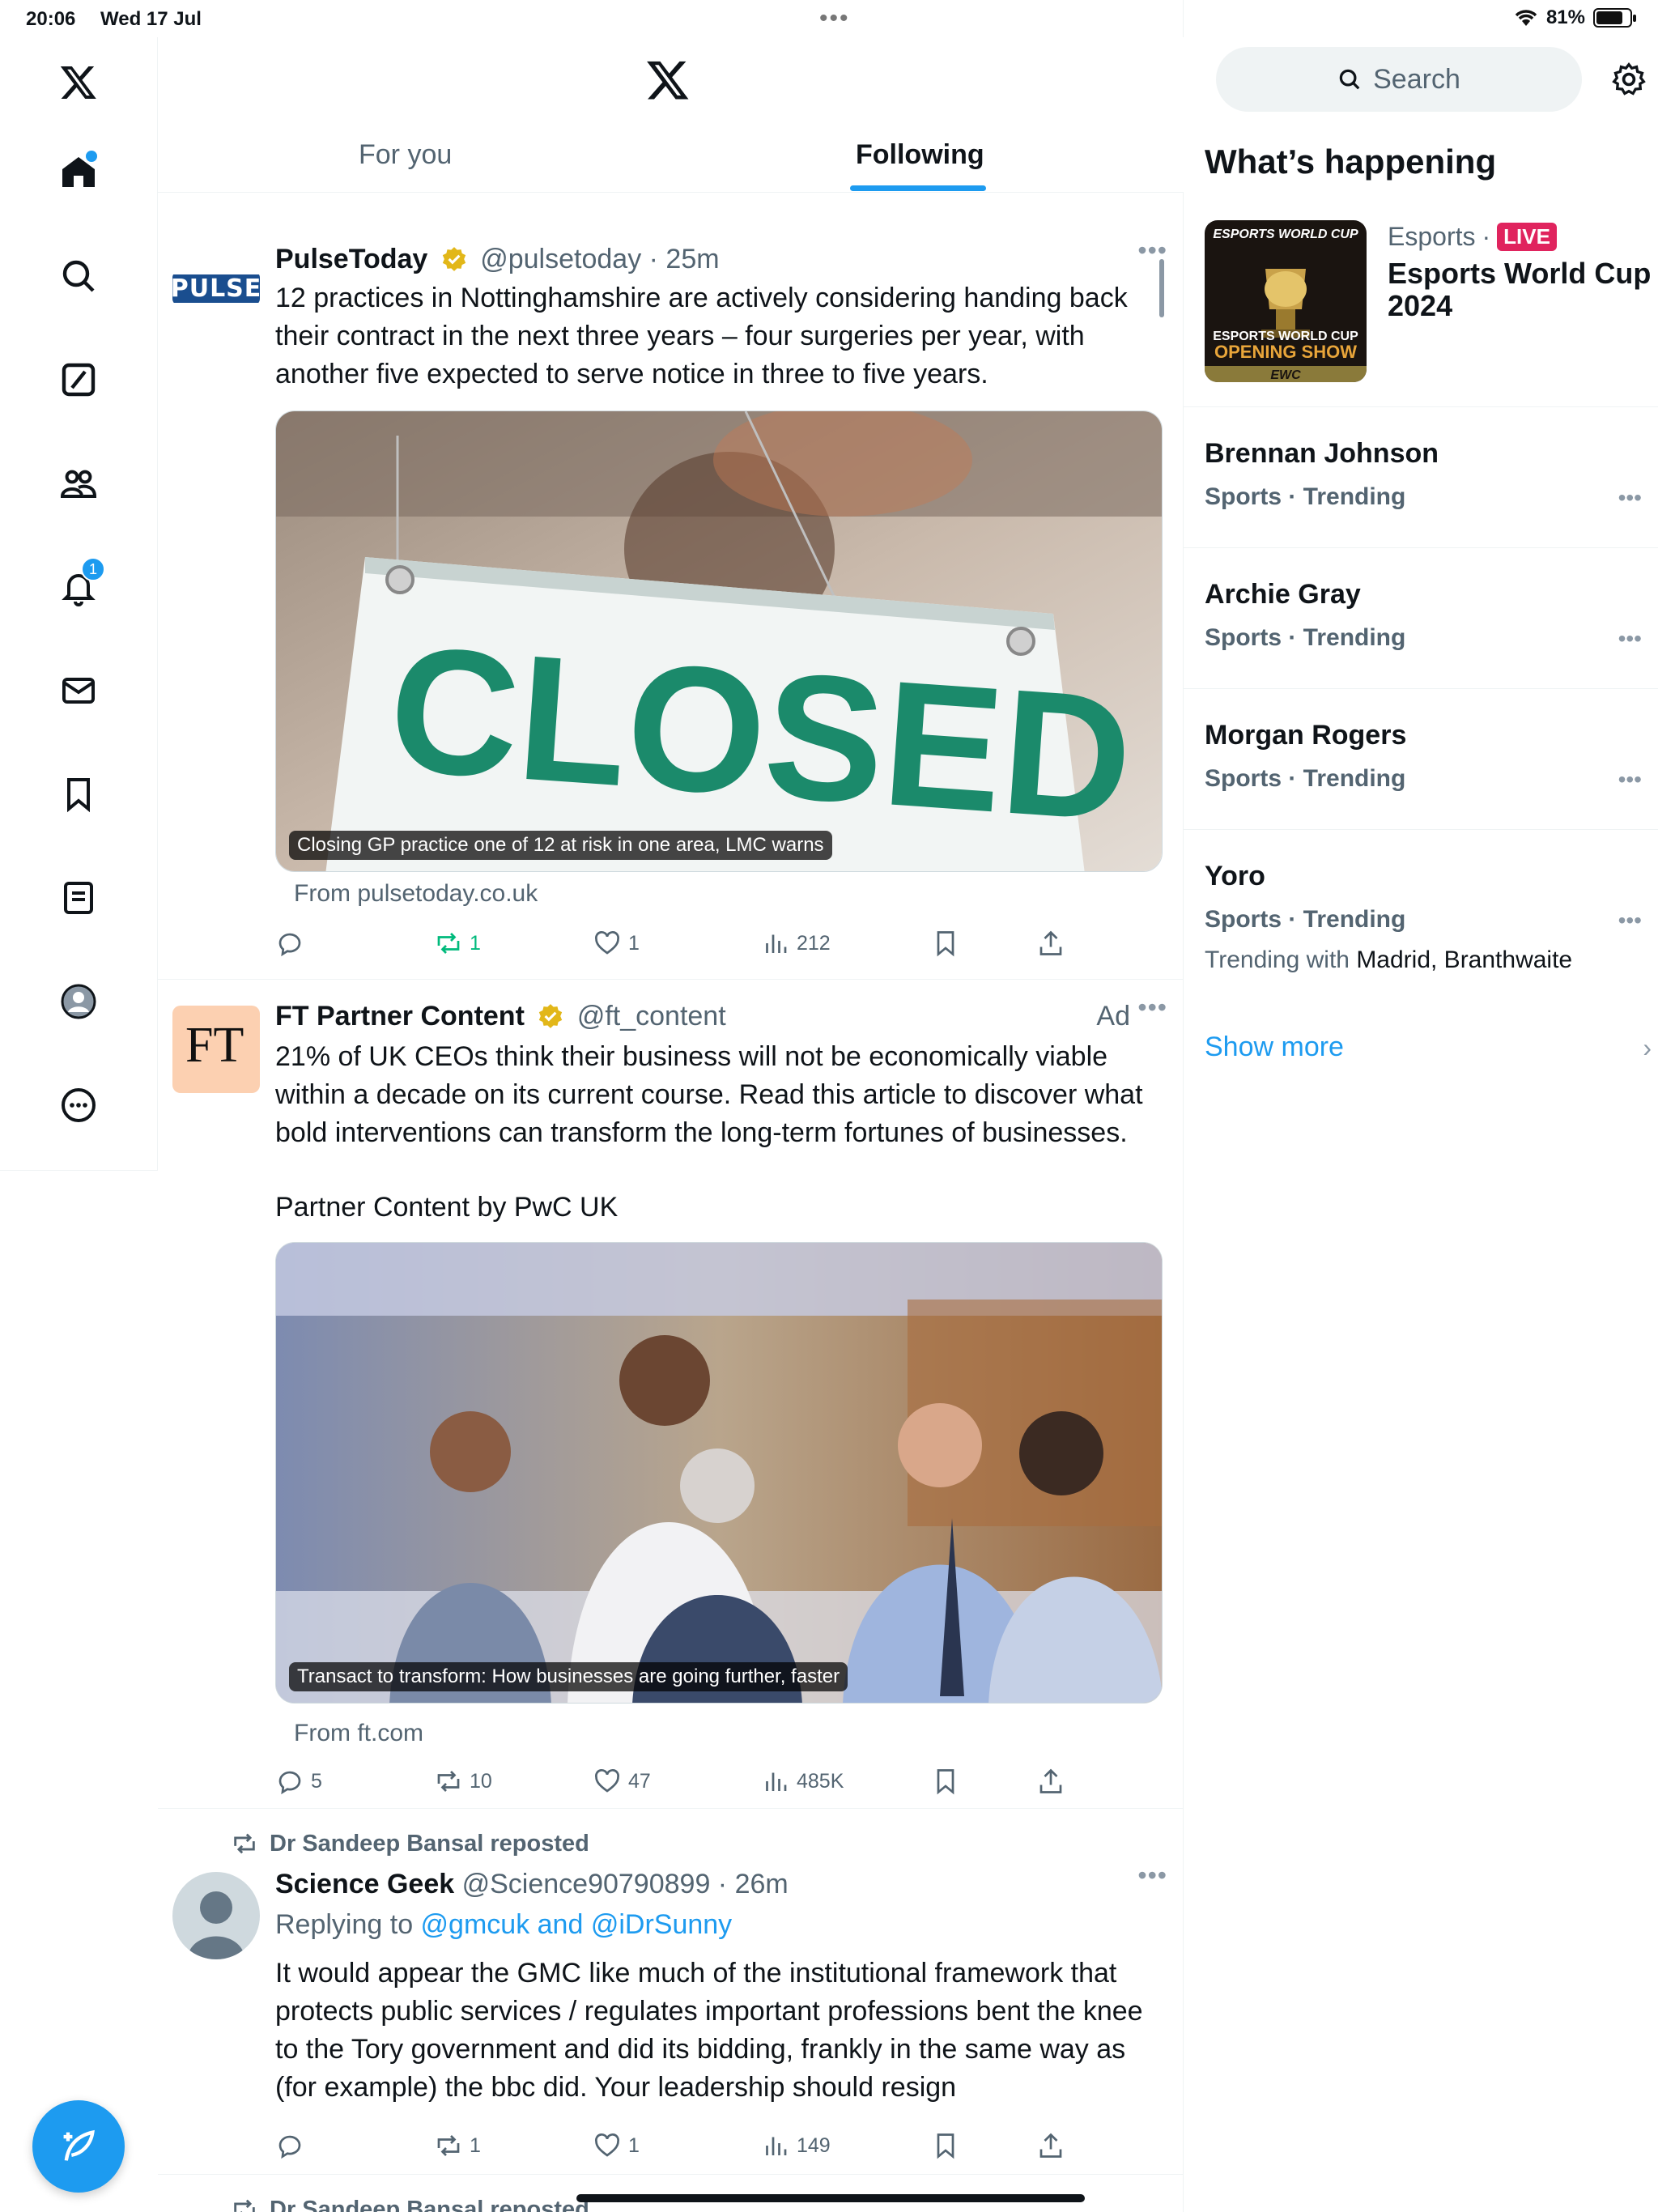 This screenshot has height=2212, width=1658. I want to click on status-time: 20:06, so click(51, 19).